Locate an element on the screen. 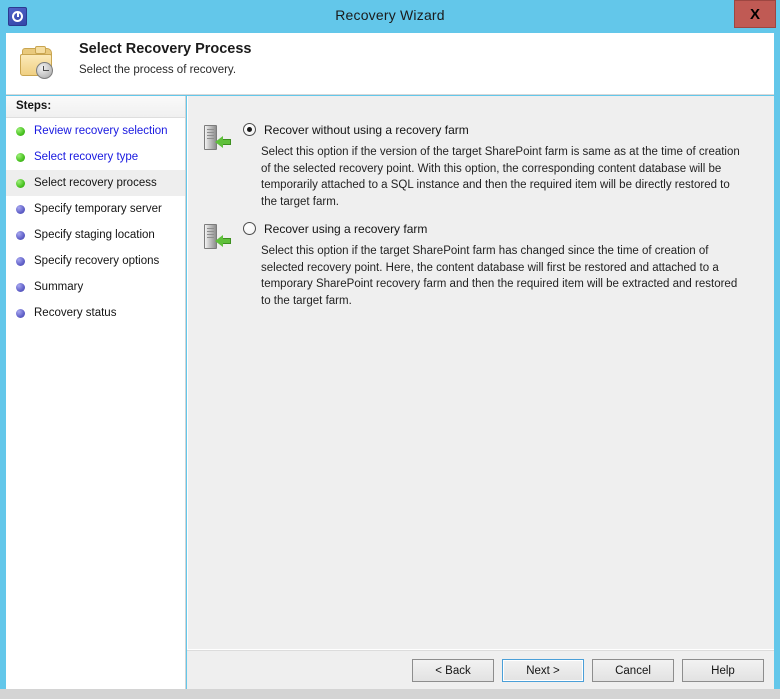  radio-row-without-farm: Recover without using a recovery farm is located at coordinates (481, 129).